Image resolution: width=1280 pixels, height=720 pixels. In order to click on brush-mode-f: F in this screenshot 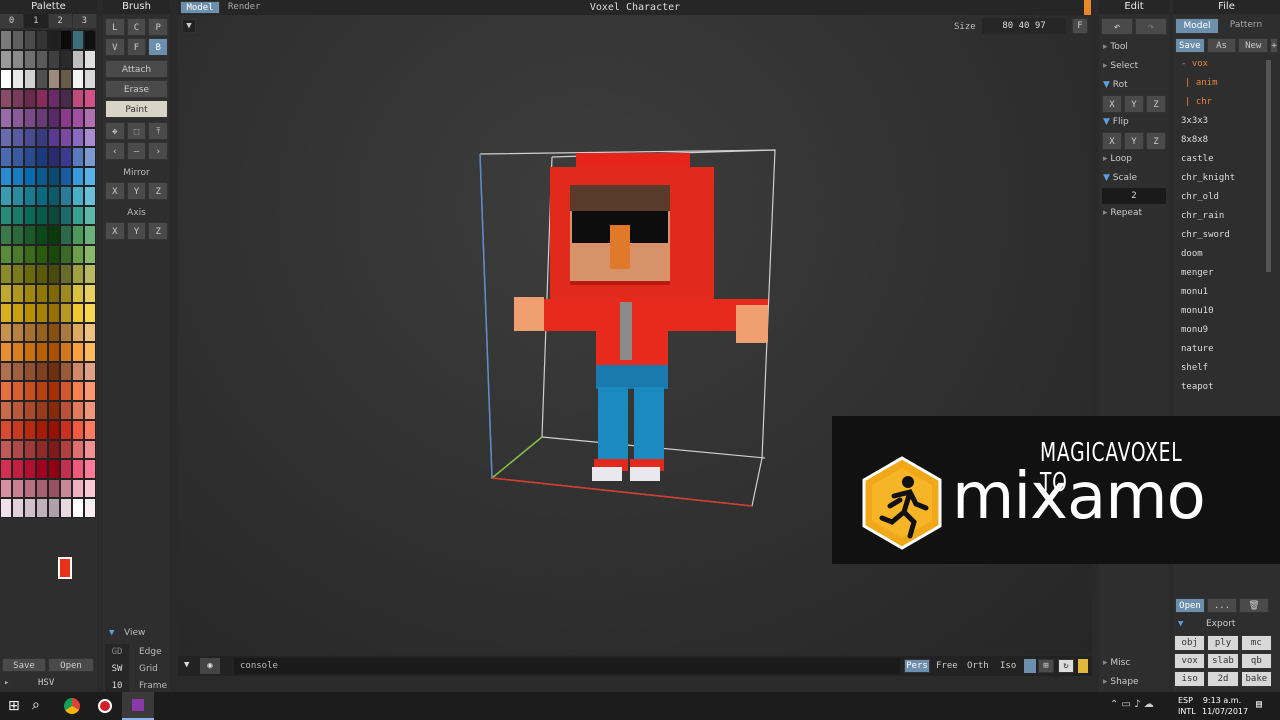, I will do `click(136, 47)`.